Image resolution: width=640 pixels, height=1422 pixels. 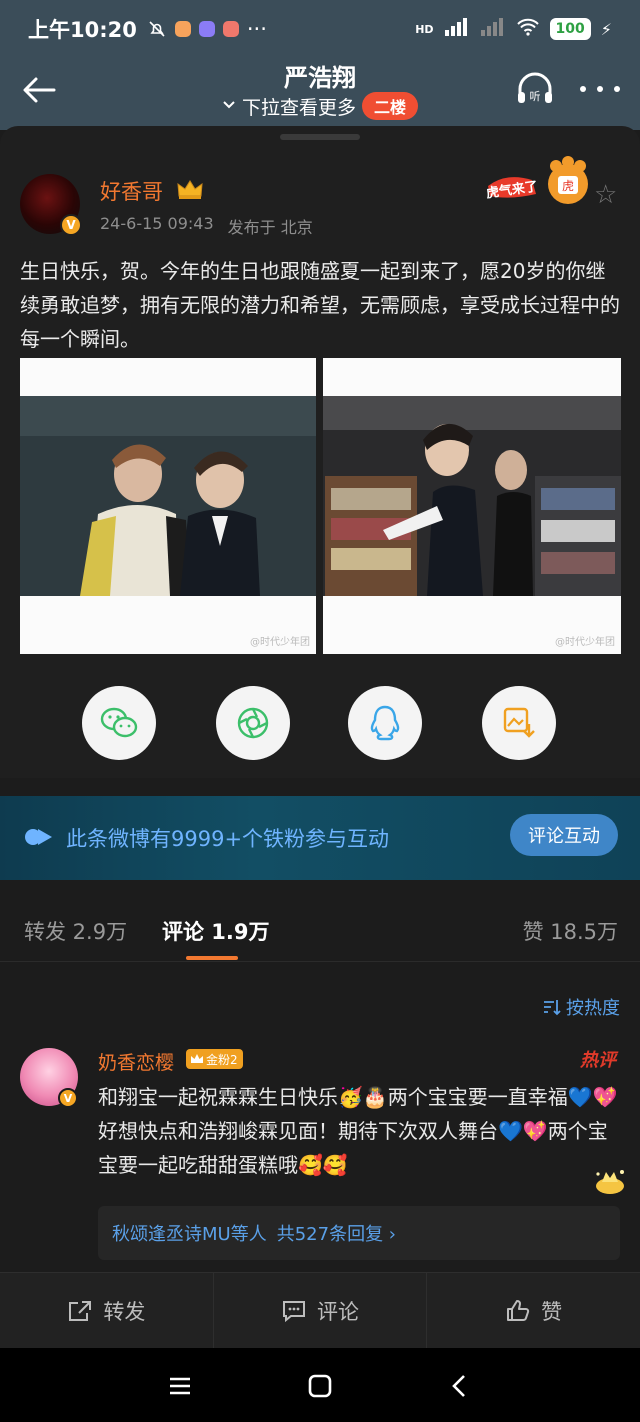 I want to click on status-bar: 上午10:20 ··· HD 100 ⚡, so click(x=320, y=29).